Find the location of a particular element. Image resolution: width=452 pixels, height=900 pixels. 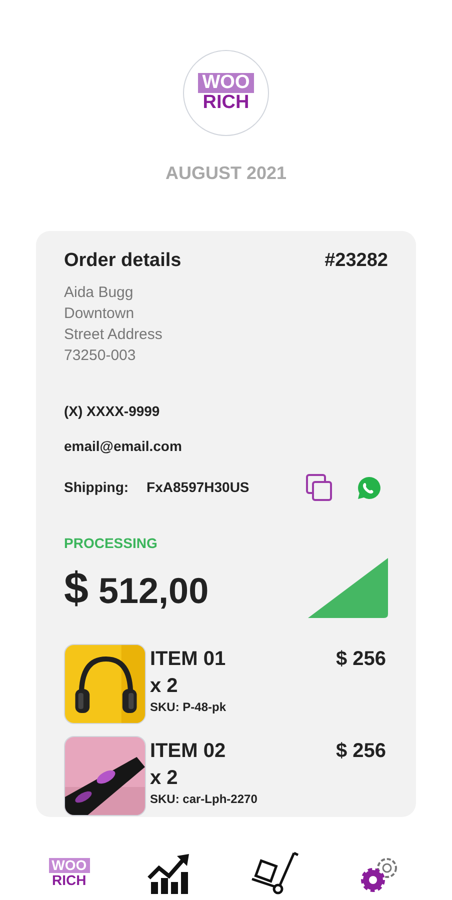

address-line: Street Address is located at coordinates (114, 334).